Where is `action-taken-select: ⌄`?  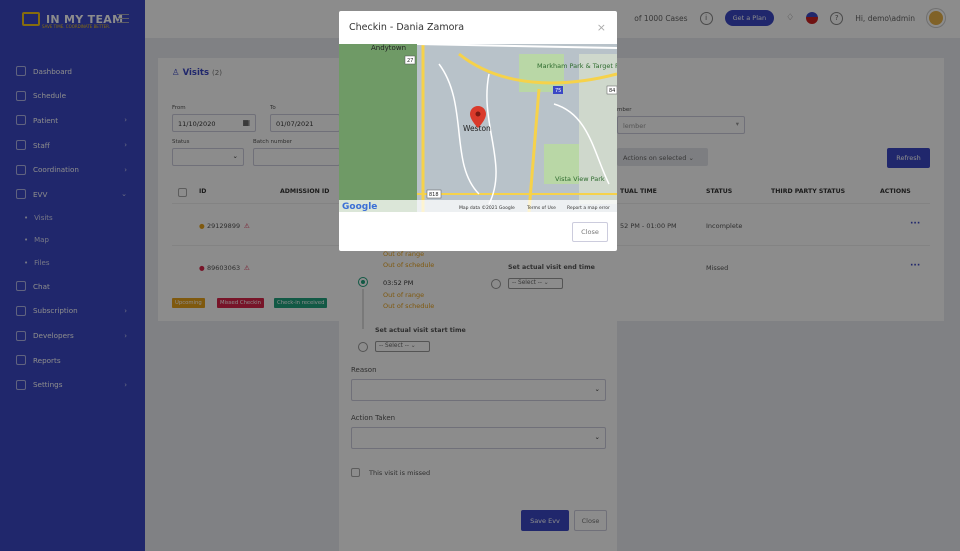 action-taken-select: ⌄ is located at coordinates (478, 438).